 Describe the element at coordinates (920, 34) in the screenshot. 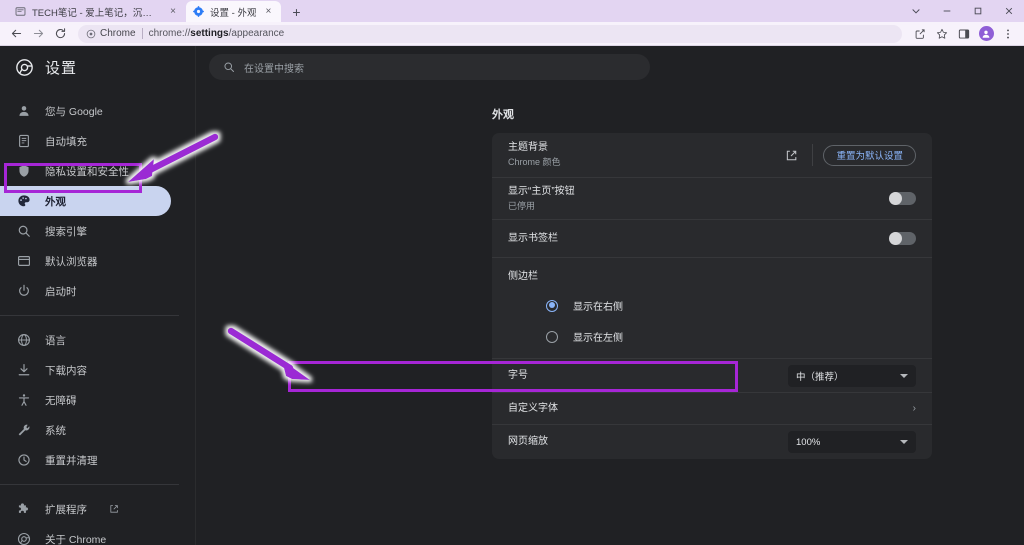

I see `share-icon` at that location.